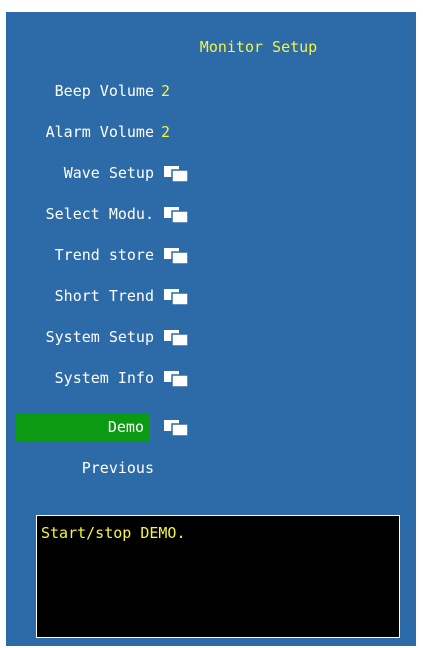 This screenshot has height=648, width=423. I want to click on help-text: Start/stop DEMO., so click(113, 533).